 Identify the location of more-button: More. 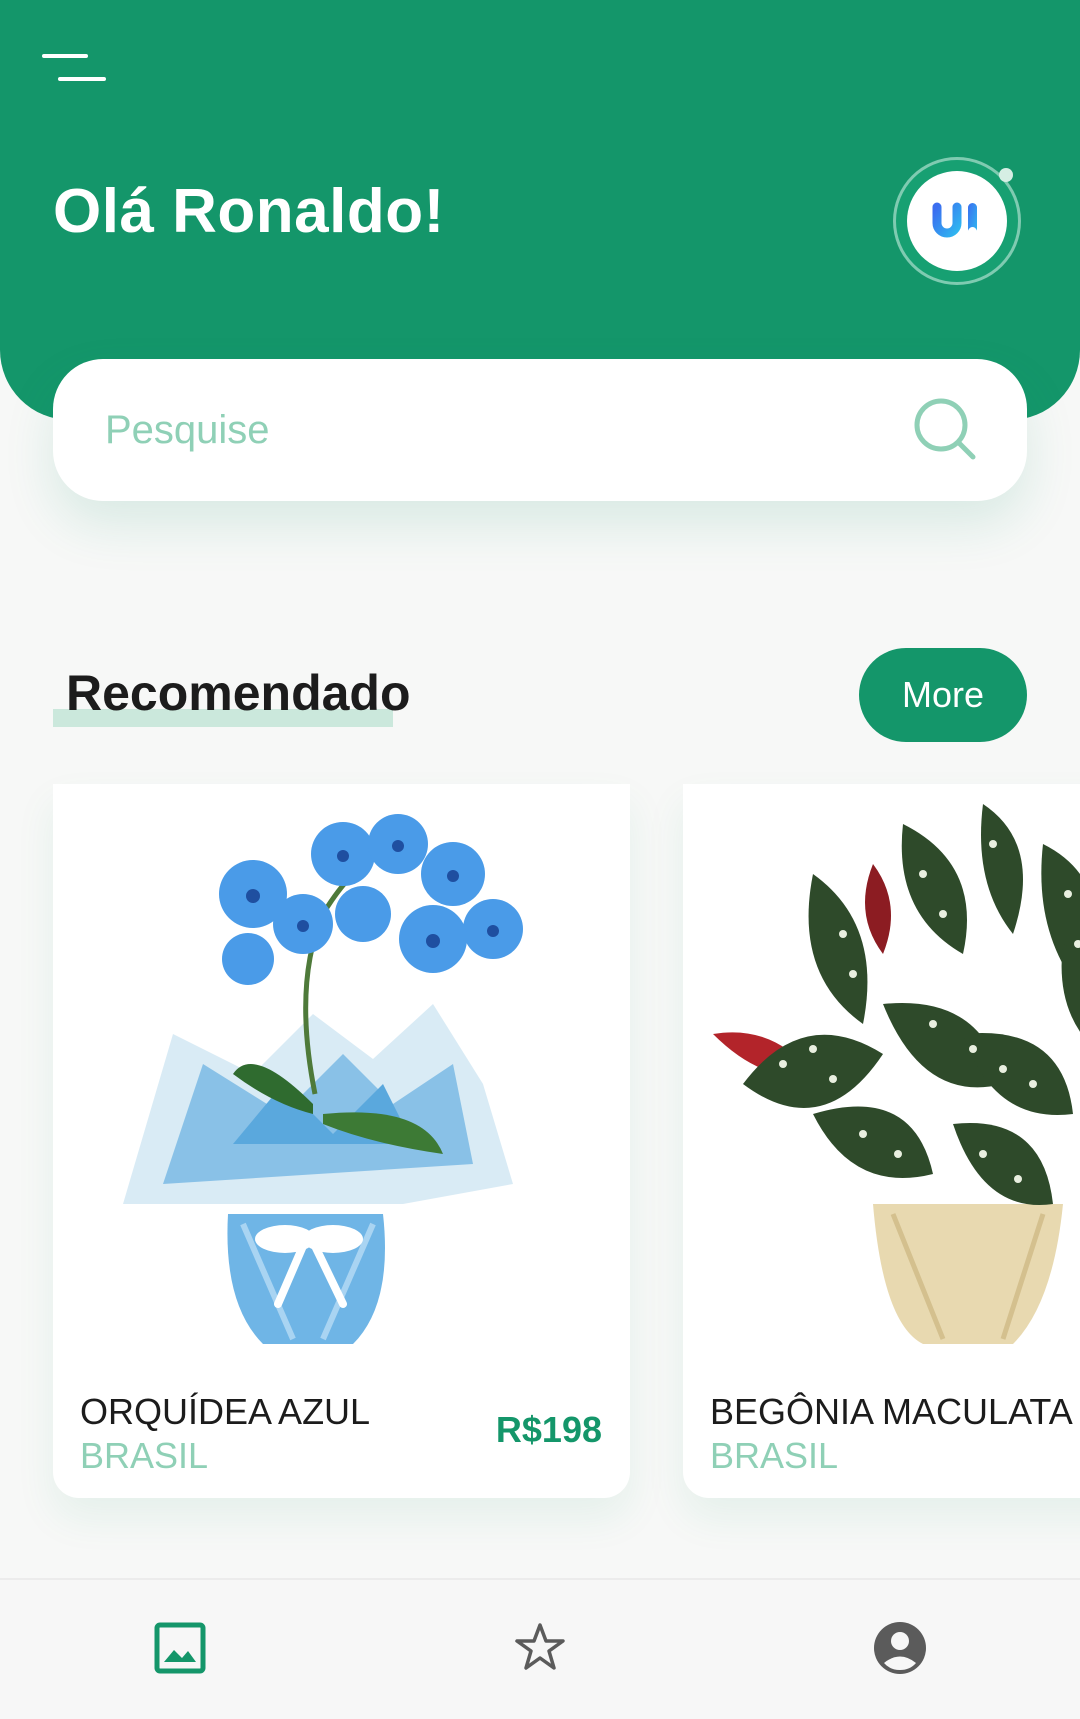
(943, 695).